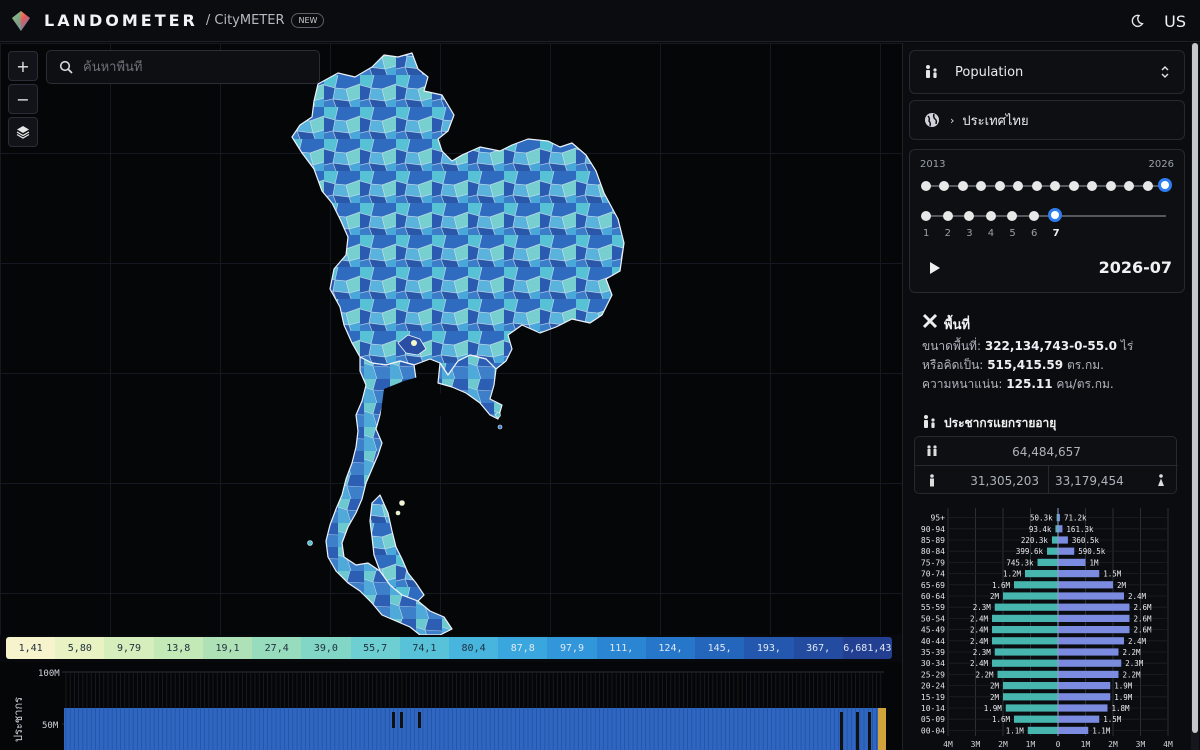 Image resolution: width=1200 pixels, height=750 pixels. I want to click on month-slider-track, so click(1046, 216).